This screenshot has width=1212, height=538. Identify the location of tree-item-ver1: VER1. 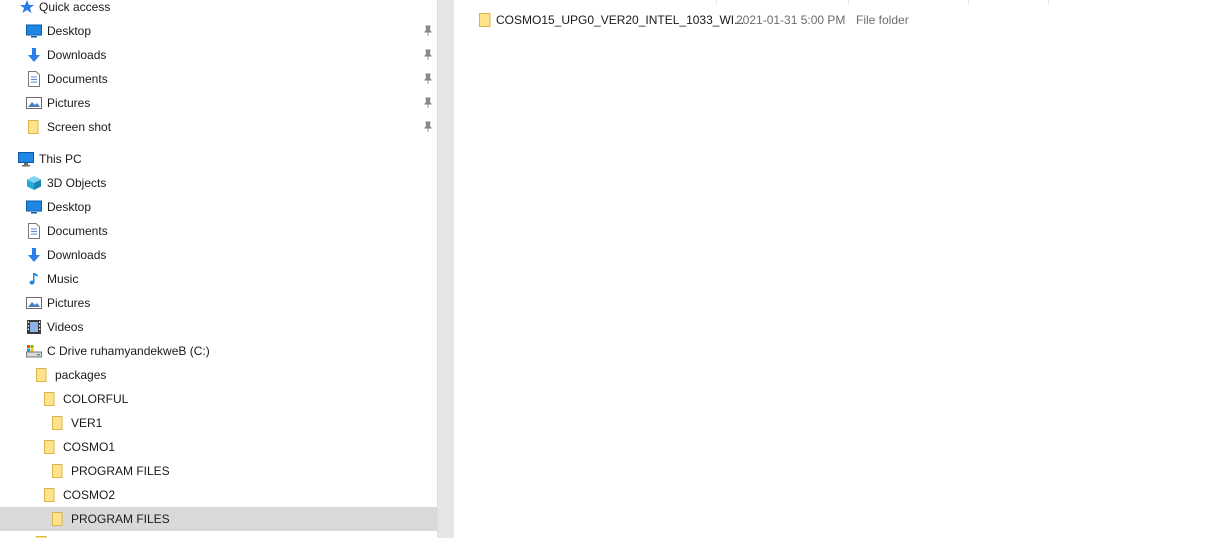
(218, 423).